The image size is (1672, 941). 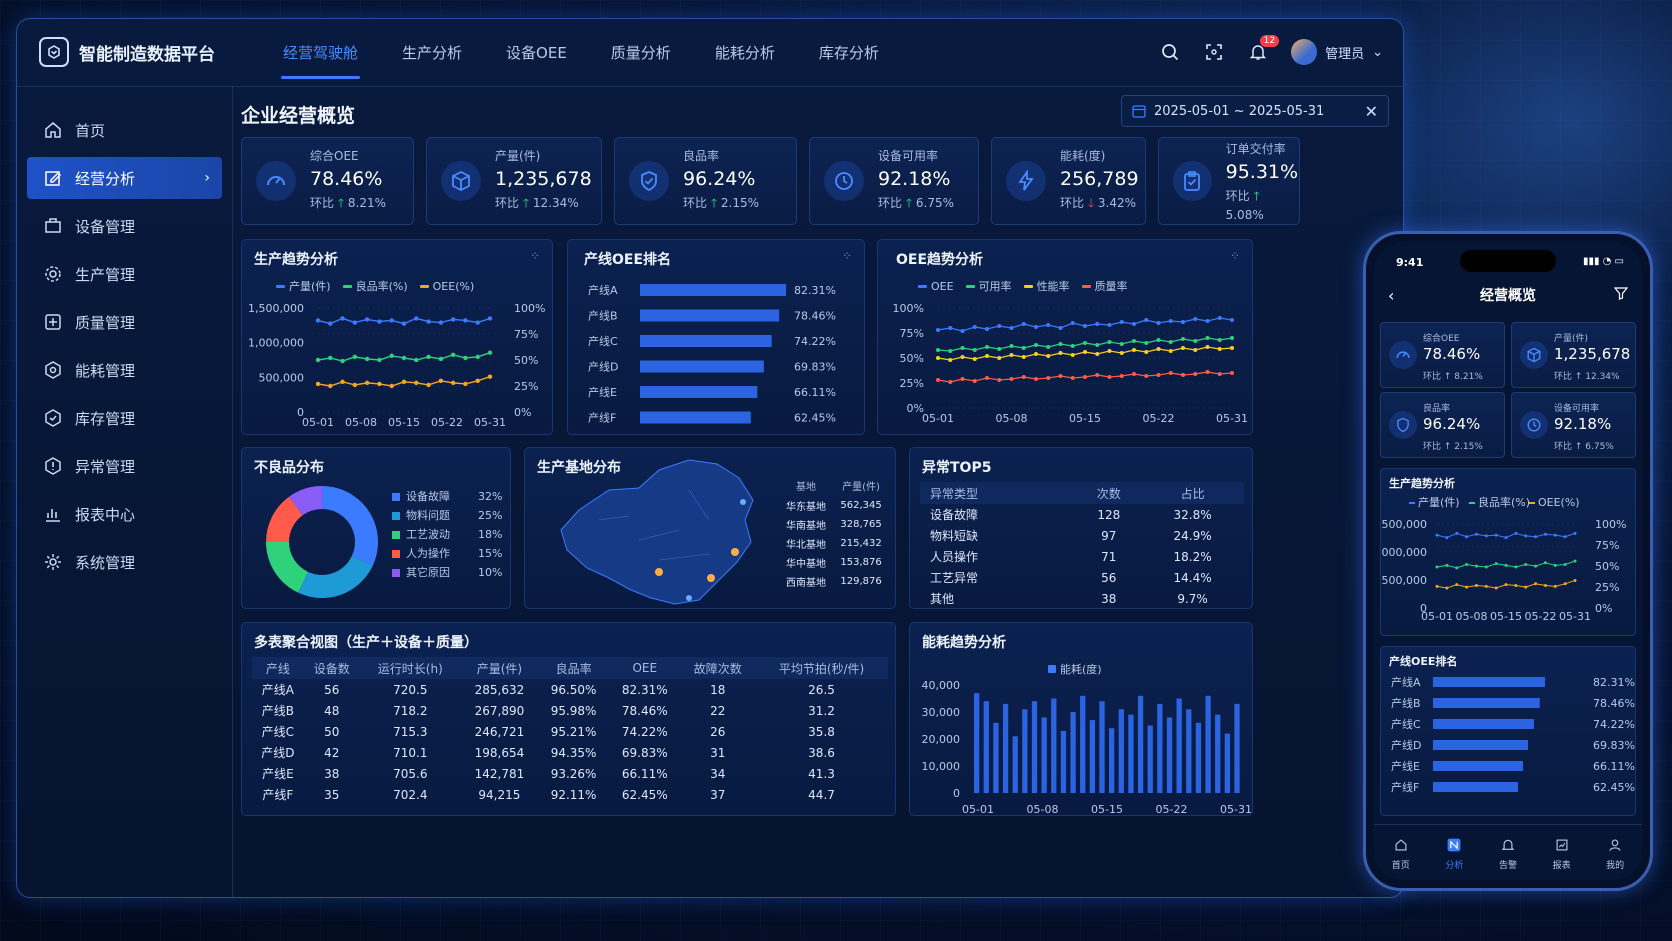 What do you see at coordinates (834, 505) in the screenshot?
I see `table-row: 华东基地 562,345` at bounding box center [834, 505].